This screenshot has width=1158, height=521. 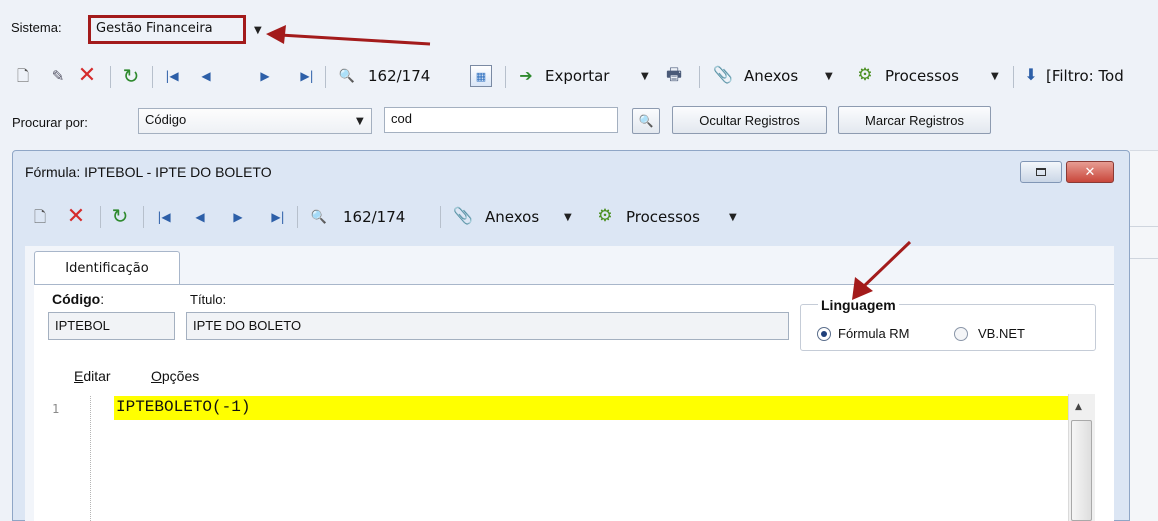 I want to click on close-window-button: ✕, so click(x=1090, y=172).